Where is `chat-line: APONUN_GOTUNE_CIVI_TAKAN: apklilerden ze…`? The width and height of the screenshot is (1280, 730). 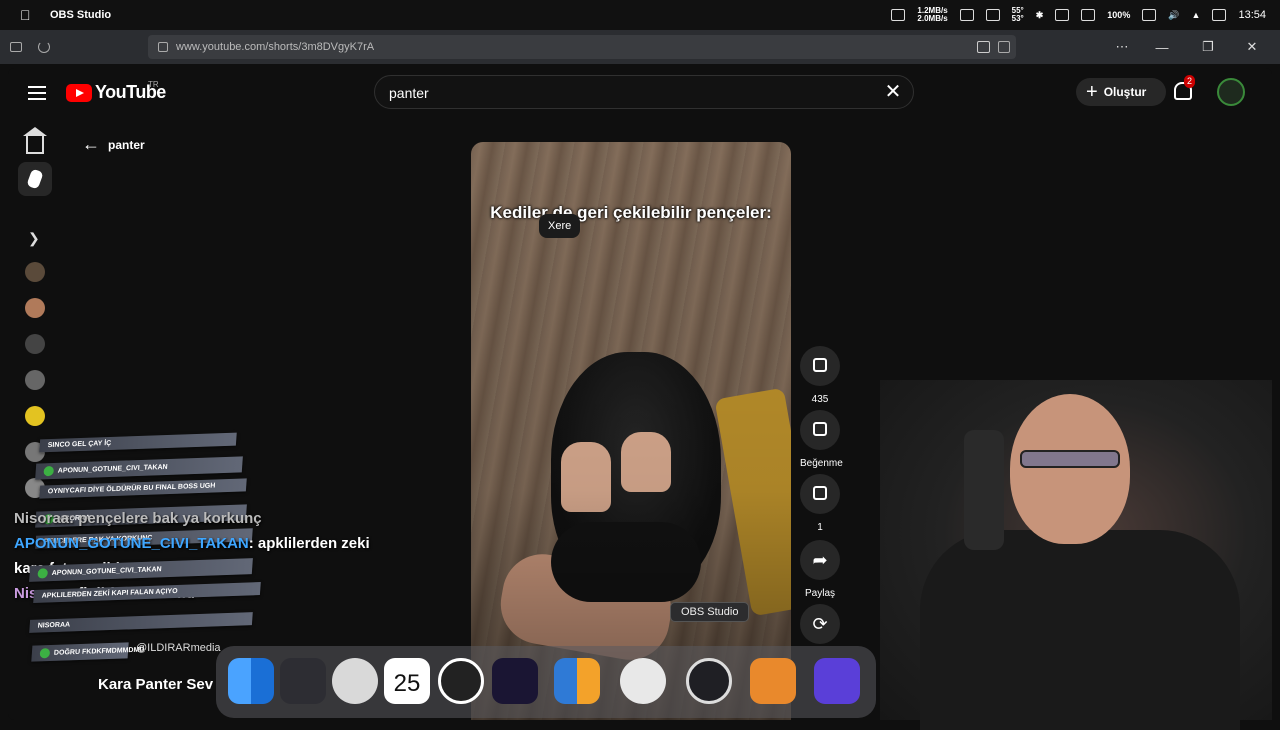 chat-line: APONUN_GOTUNE_CIVI_TAKAN: apklilerden ze… is located at coordinates (192, 543).